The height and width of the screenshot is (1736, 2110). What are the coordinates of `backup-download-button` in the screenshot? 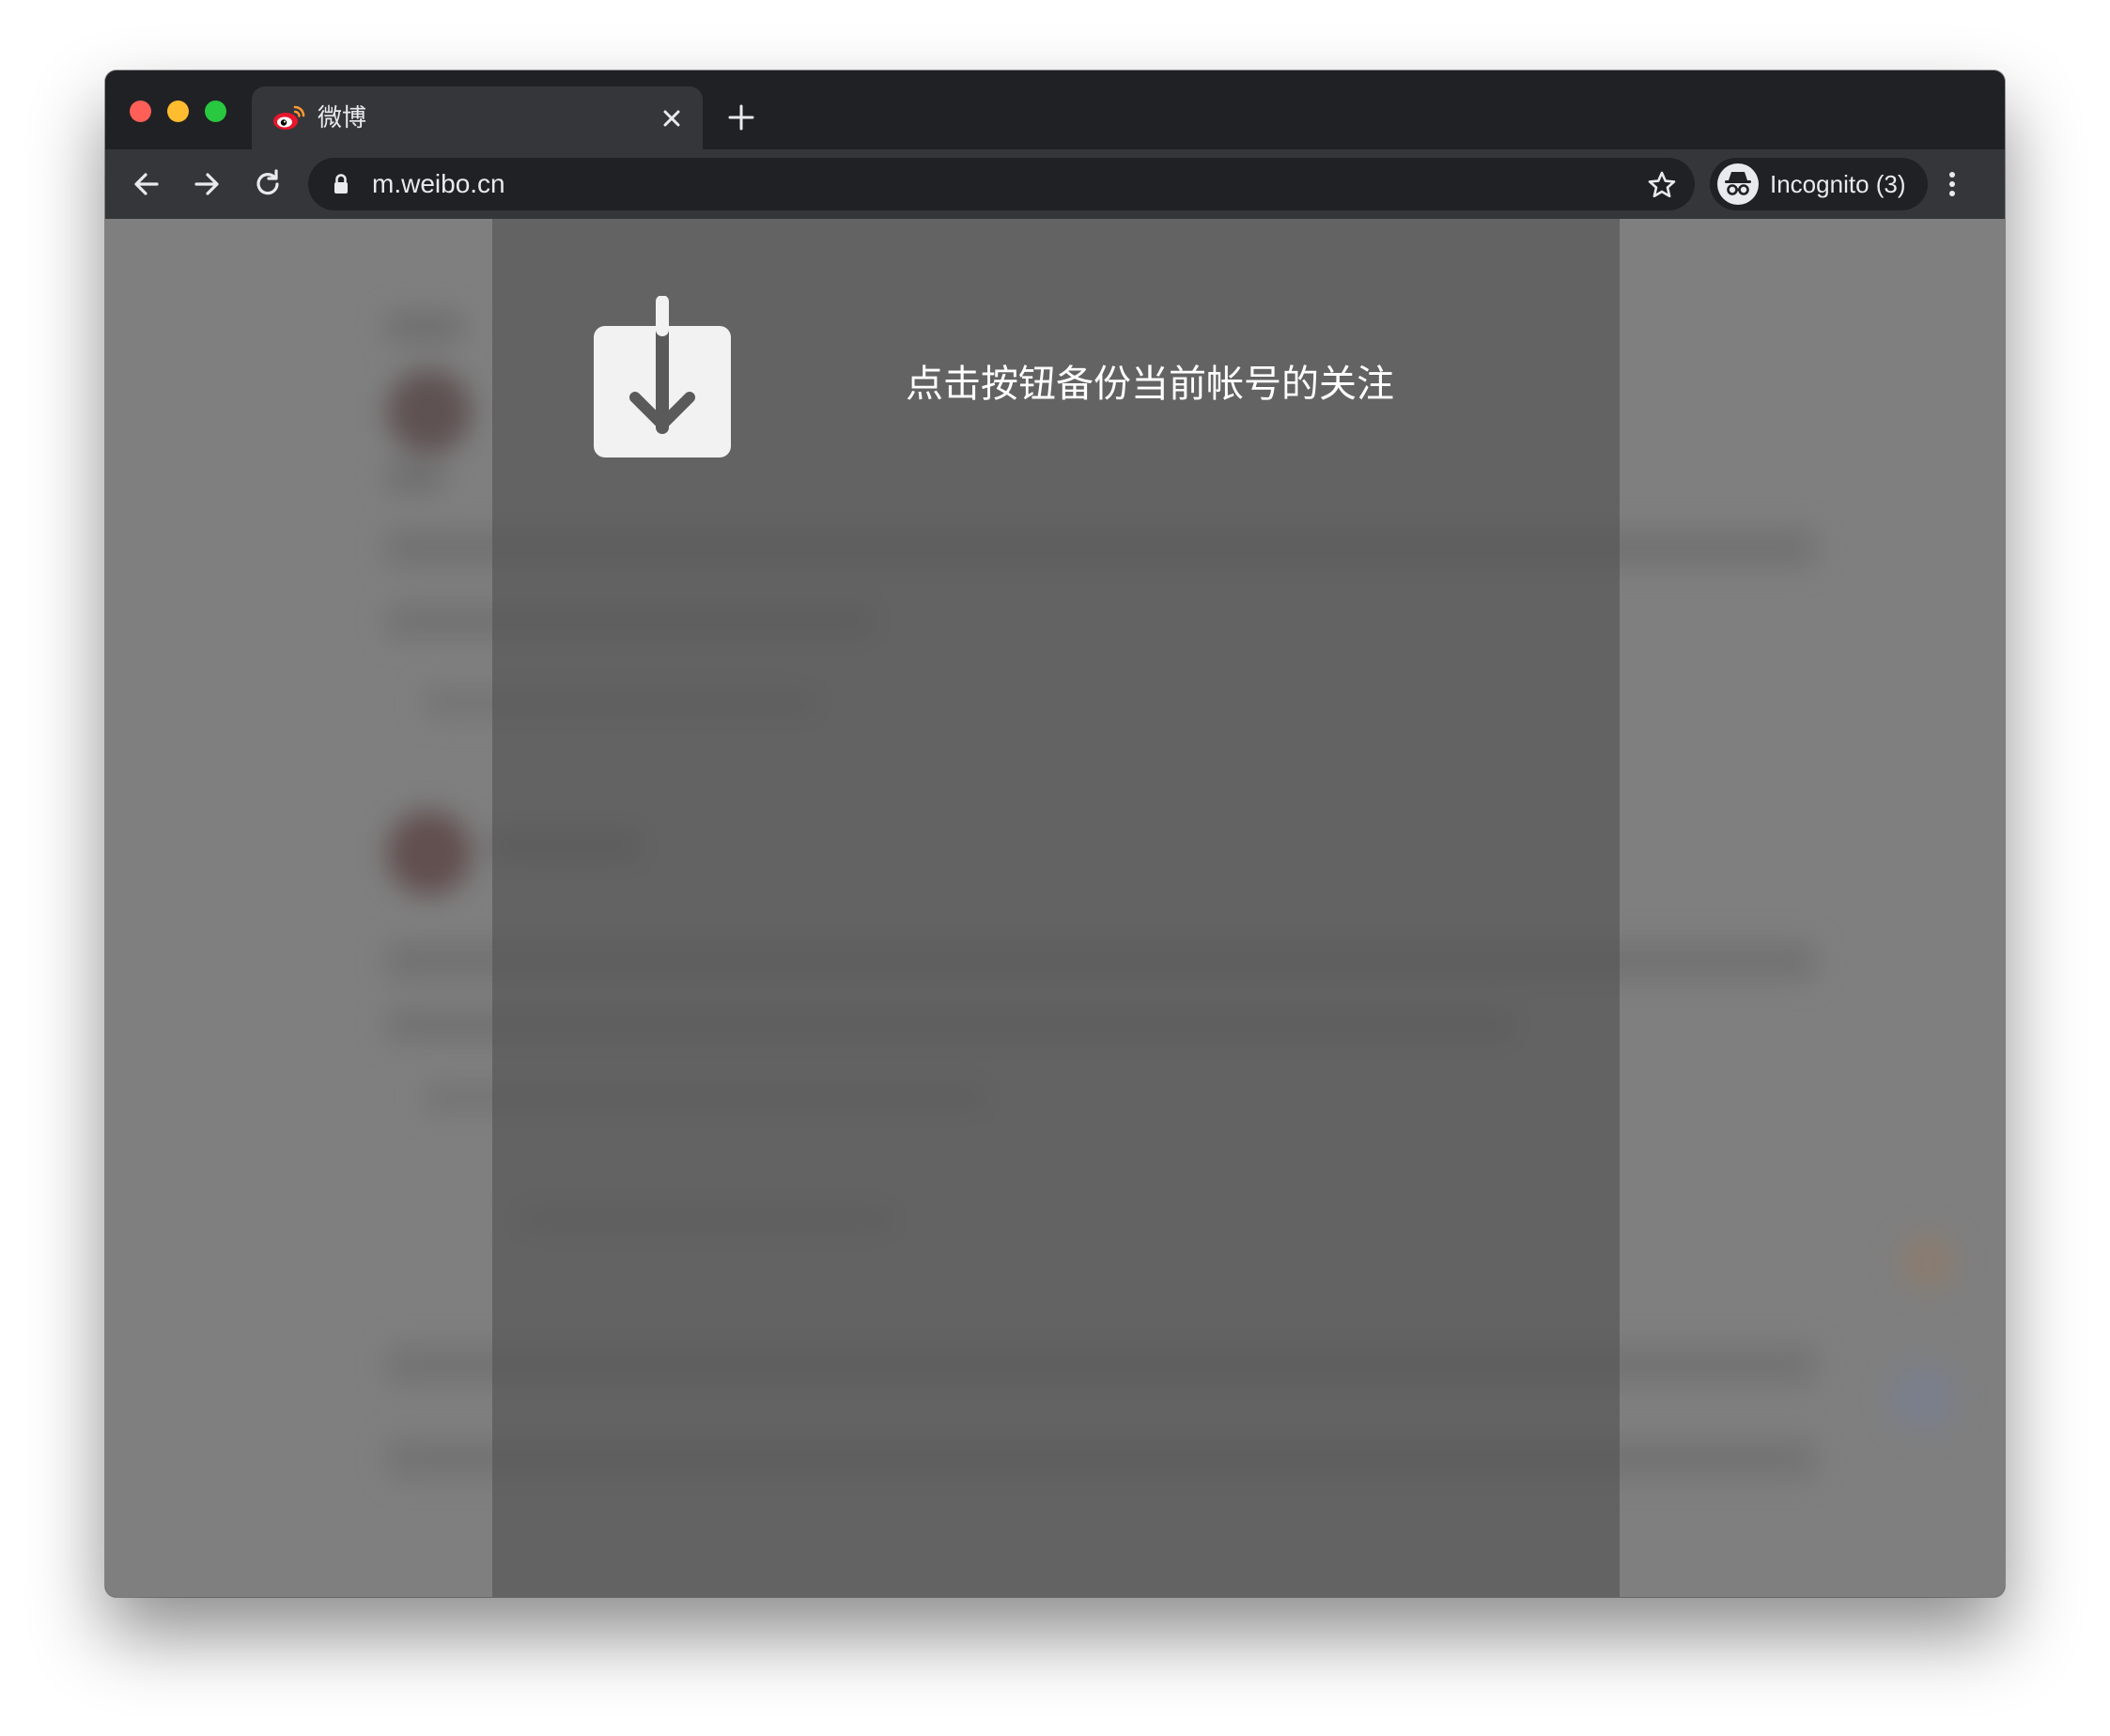 It's located at (662, 377).